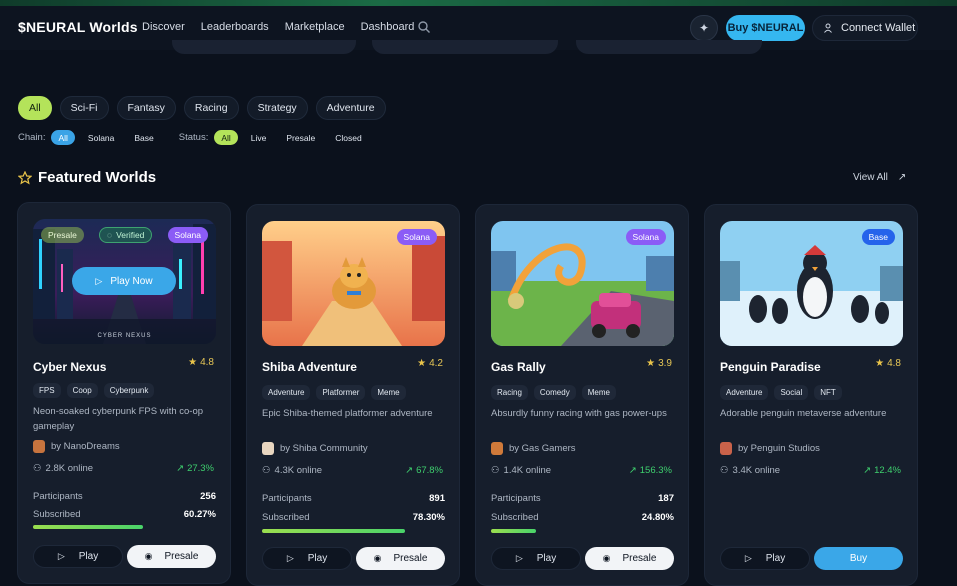 The width and height of the screenshot is (957, 586). Describe the element at coordinates (195, 468) in the screenshot. I see `growth-stat: ↗ 27.3%` at that location.